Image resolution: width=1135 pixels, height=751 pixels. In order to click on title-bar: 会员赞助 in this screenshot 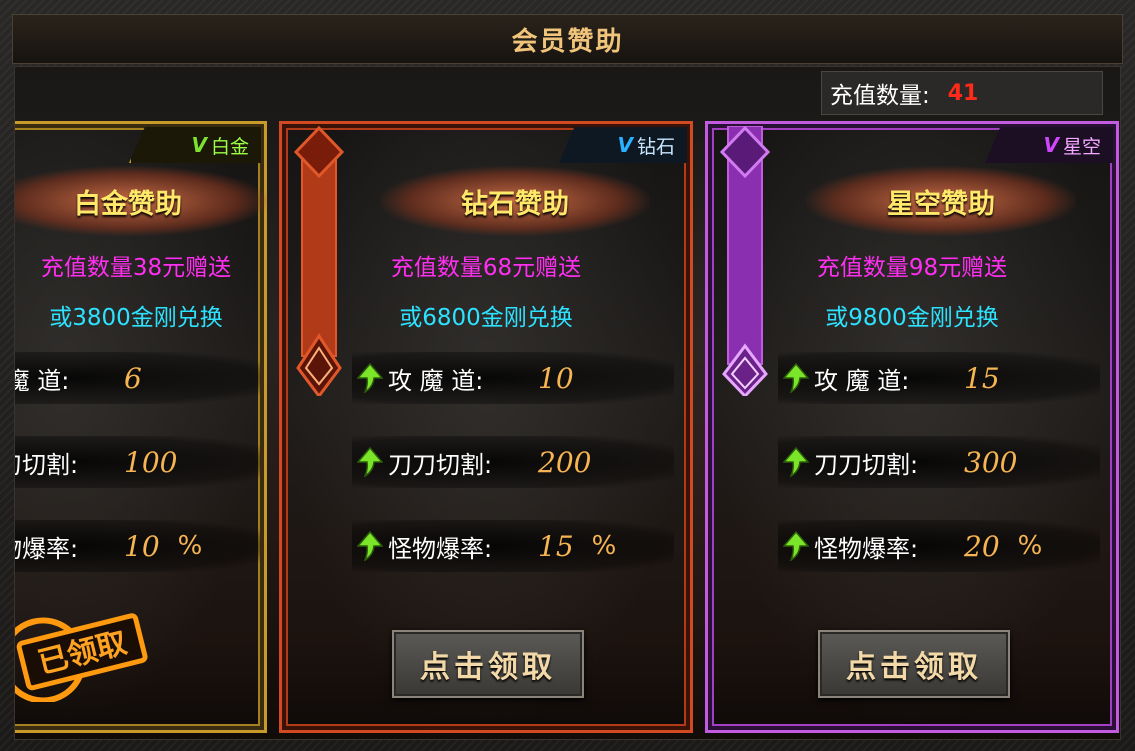, I will do `click(567, 39)`.